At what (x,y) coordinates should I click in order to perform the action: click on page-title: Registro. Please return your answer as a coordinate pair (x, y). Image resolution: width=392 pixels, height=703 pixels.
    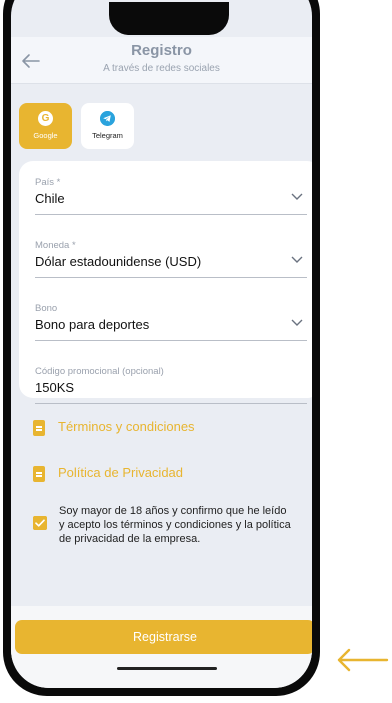
    Looking at the image, I should click on (161, 50).